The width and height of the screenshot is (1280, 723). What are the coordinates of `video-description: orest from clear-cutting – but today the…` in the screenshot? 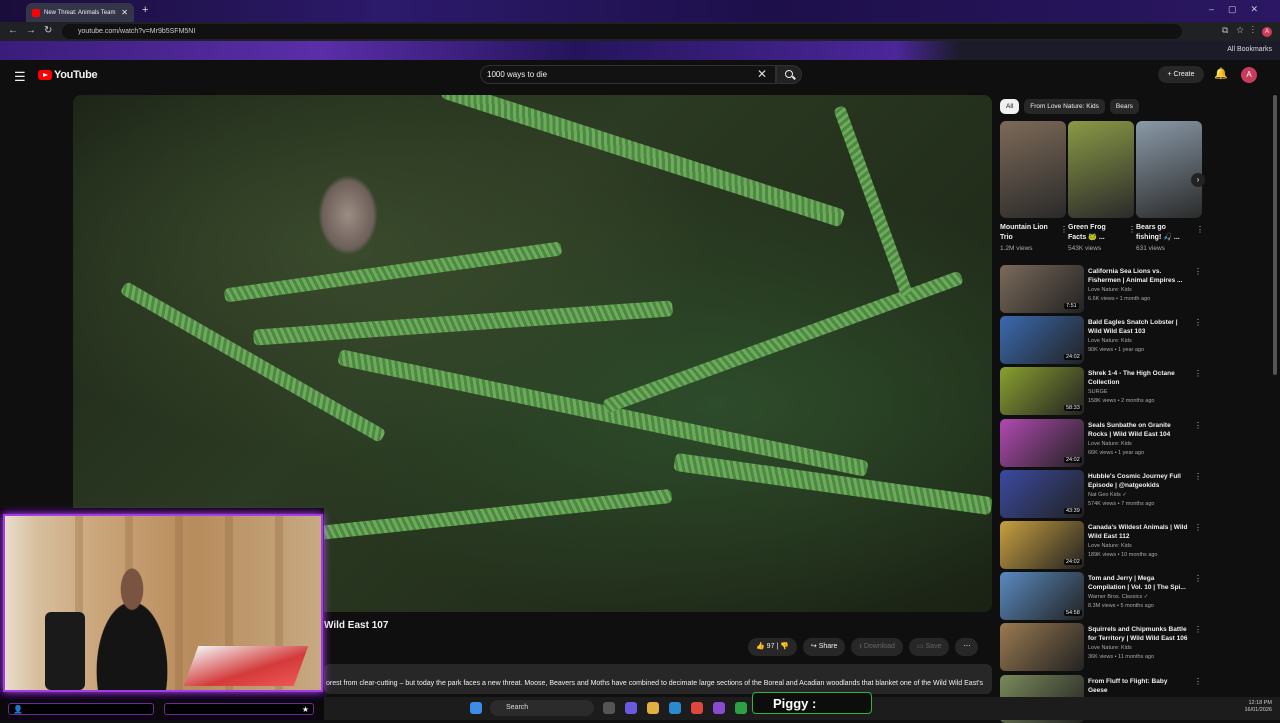 It's located at (658, 679).